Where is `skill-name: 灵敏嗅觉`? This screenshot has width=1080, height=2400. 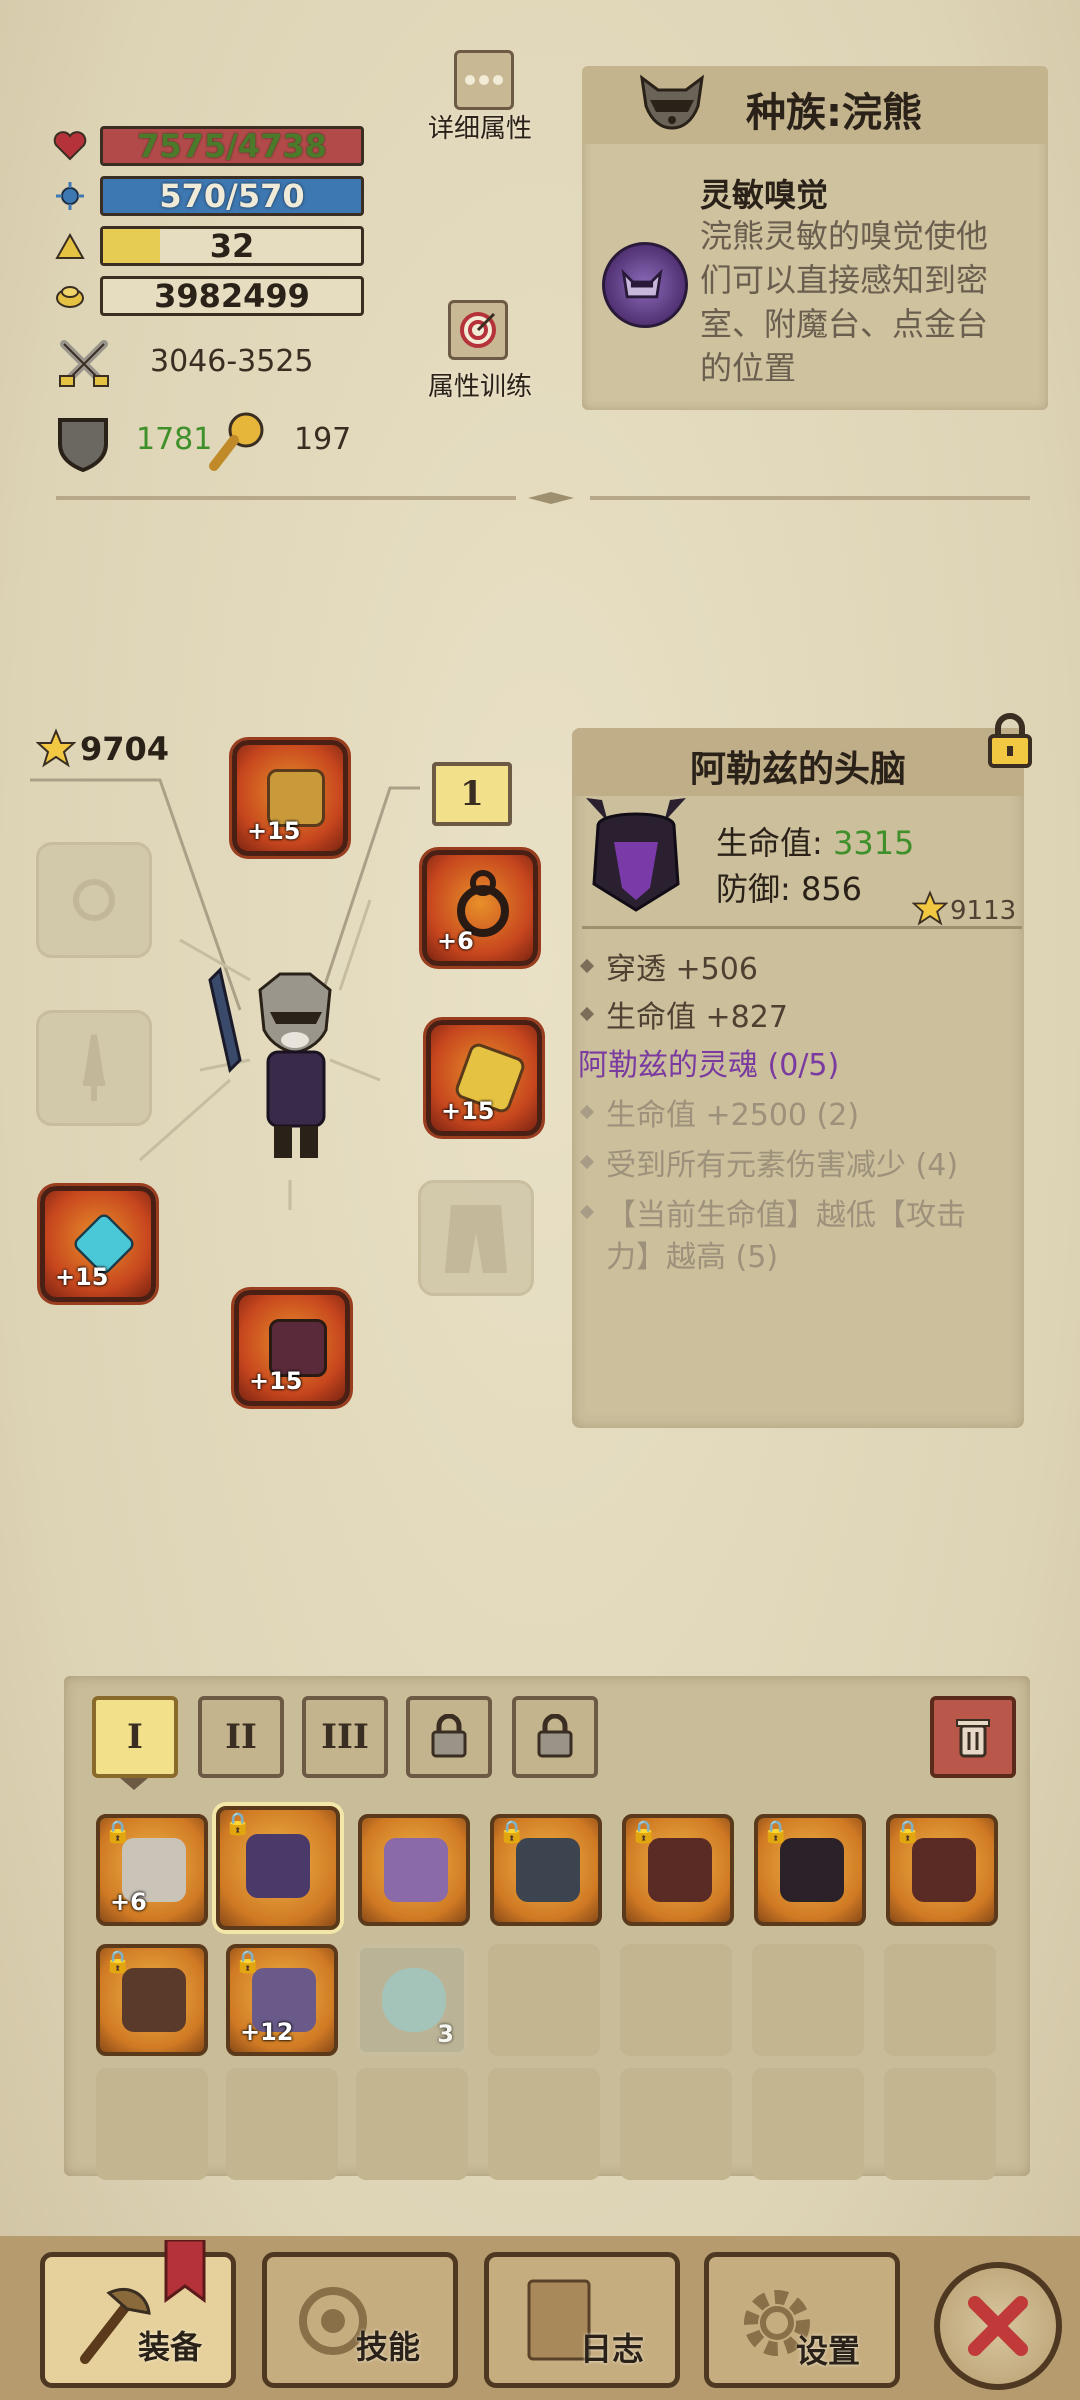 skill-name: 灵敏嗅觉 is located at coordinates (764, 195).